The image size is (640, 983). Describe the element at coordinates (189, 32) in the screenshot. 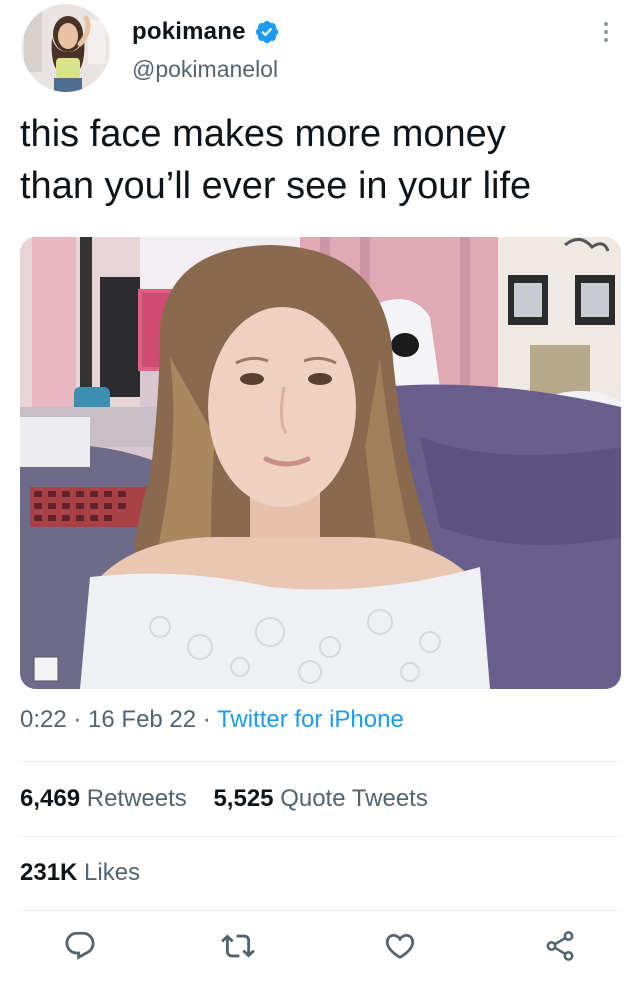

I see `display-name: pokimane` at that location.